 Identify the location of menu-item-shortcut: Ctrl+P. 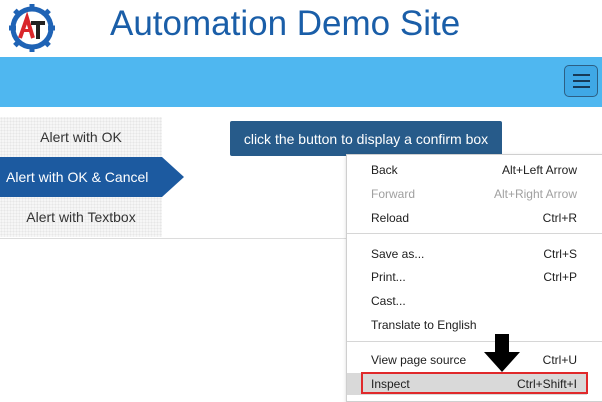
(560, 277).